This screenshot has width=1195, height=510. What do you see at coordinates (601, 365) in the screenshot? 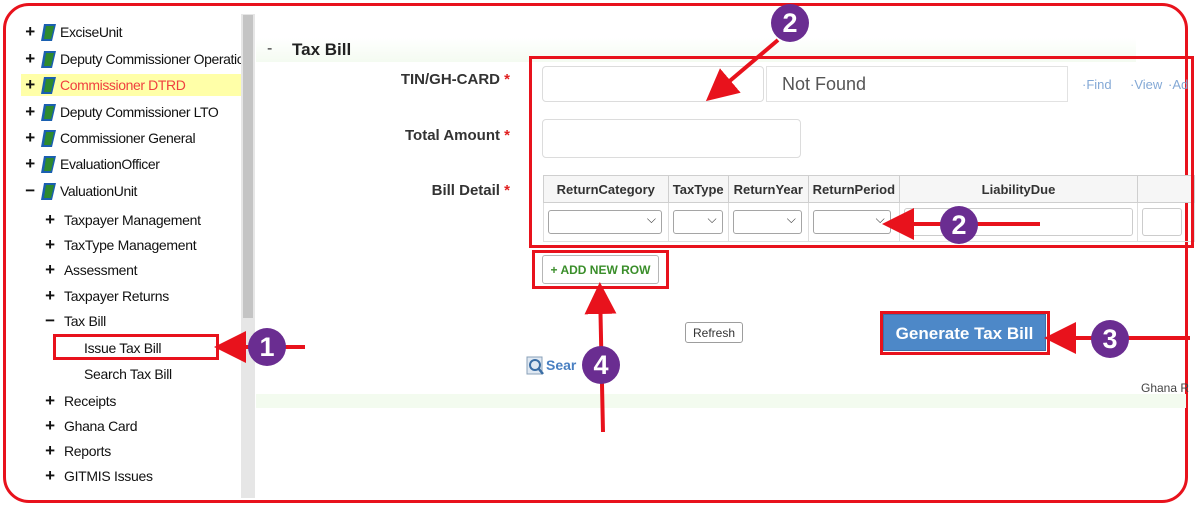
I see `step-badge-4: 4` at bounding box center [601, 365].